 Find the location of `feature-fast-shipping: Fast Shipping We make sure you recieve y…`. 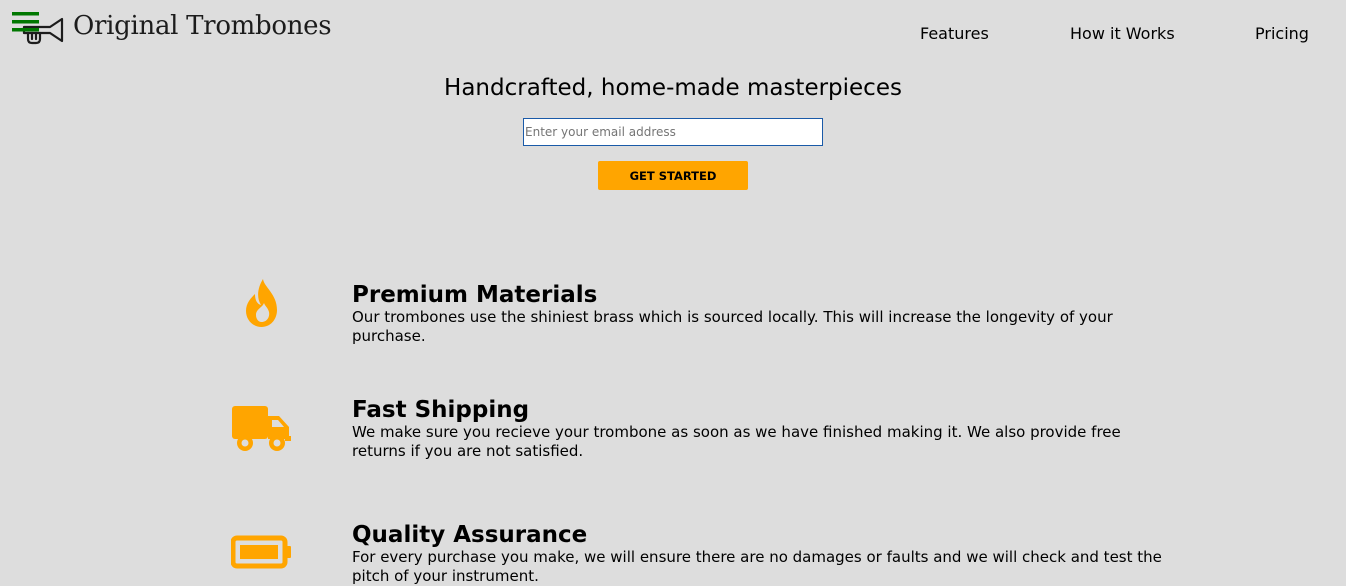

feature-fast-shipping: Fast Shipping We make sure you recieve y… is located at coordinates (757, 429).